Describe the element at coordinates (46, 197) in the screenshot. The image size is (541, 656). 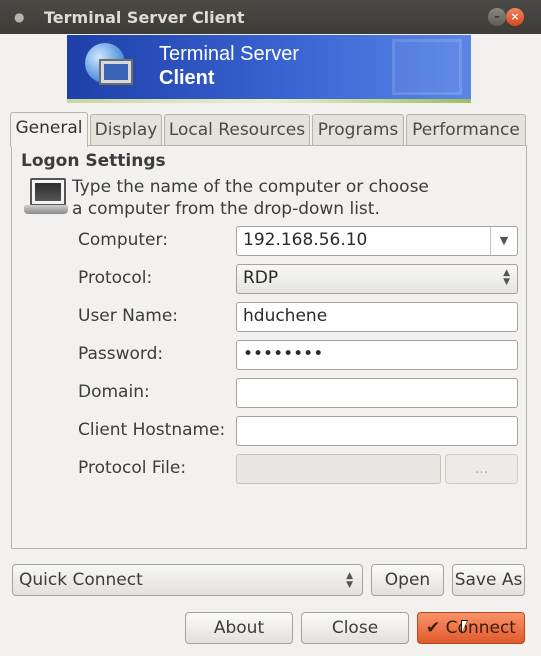
I see `laptop-icon` at that location.